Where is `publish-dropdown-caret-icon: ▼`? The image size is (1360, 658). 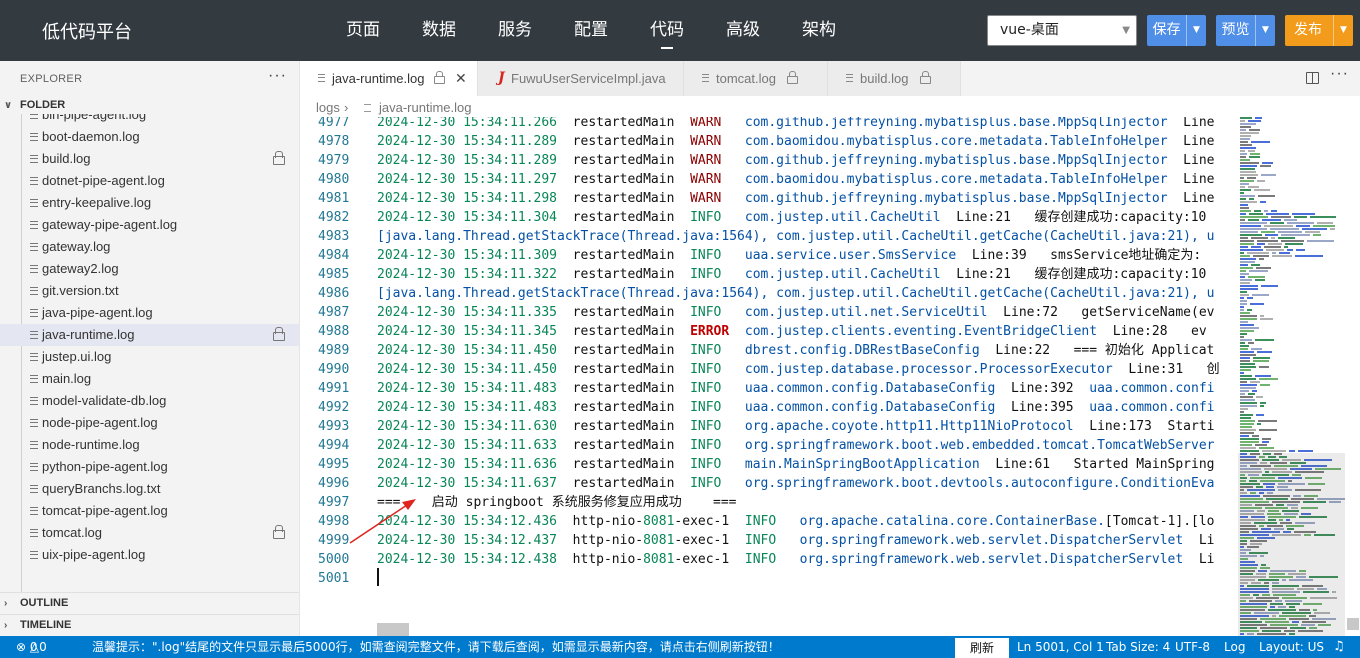 publish-dropdown-caret-icon: ▼ is located at coordinates (1343, 30).